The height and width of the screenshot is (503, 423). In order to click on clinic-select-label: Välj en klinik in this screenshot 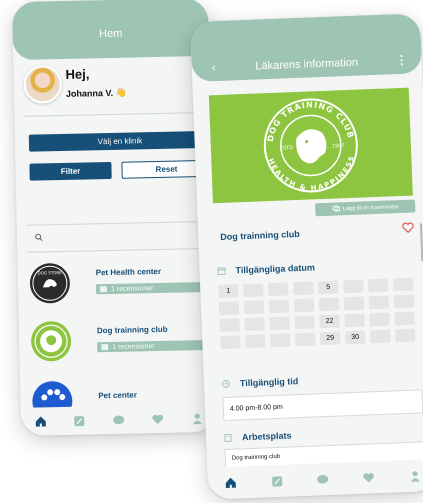, I will do `click(120, 141)`.